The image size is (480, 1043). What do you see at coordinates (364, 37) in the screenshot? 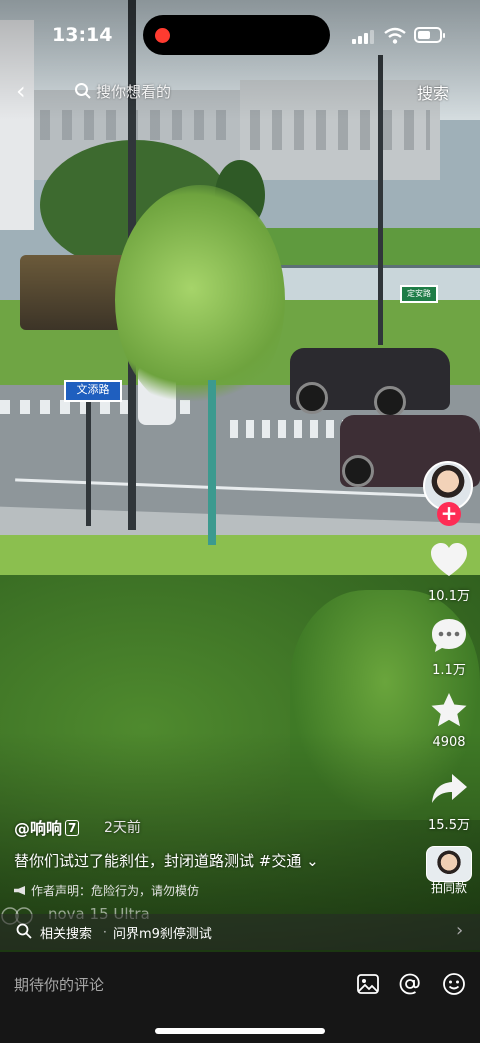
I see `cellular-signal-icon` at bounding box center [364, 37].